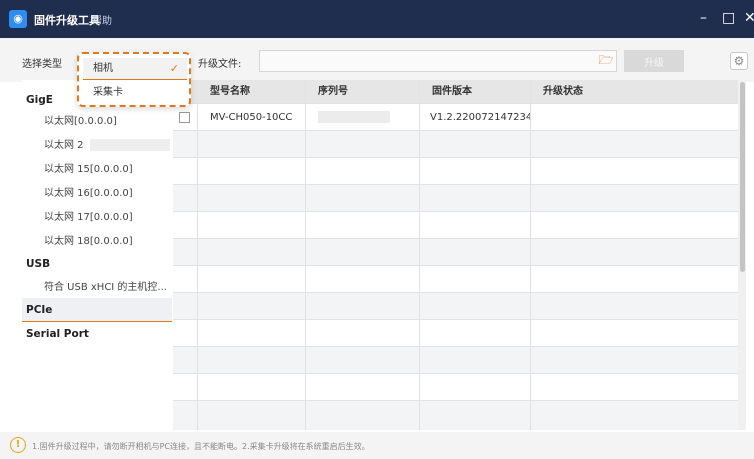 The image size is (754, 459). I want to click on type-select-label: 选择类型, so click(42, 64).